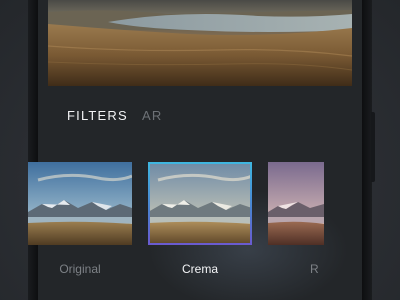 The width and height of the screenshot is (400, 300). Describe the element at coordinates (80, 203) in the screenshot. I see `filter-thumbnail-original` at that location.